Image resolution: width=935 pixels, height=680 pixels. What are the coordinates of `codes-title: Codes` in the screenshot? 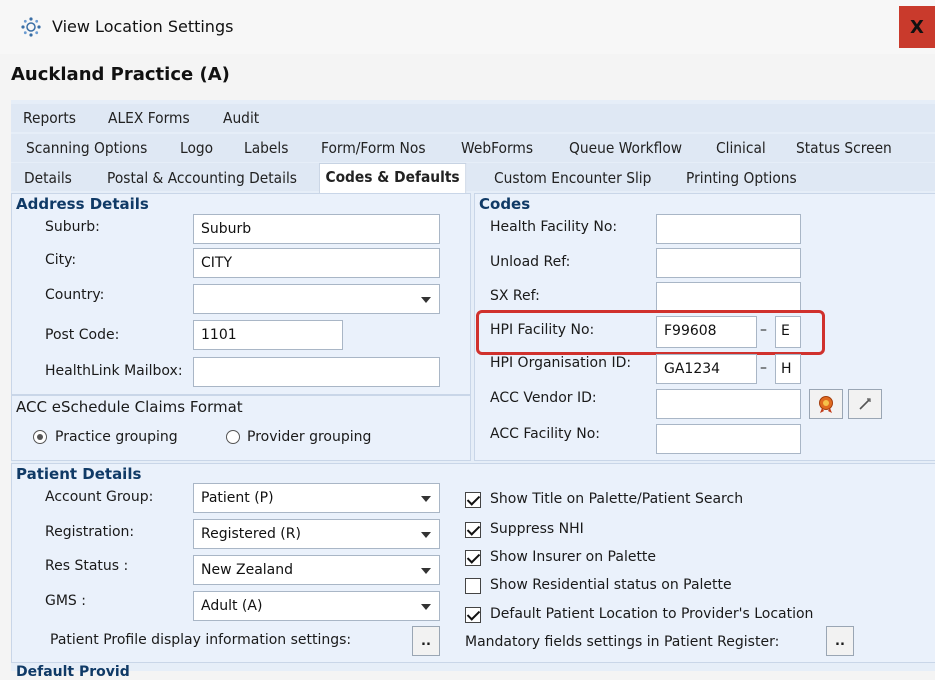 It's located at (505, 204).